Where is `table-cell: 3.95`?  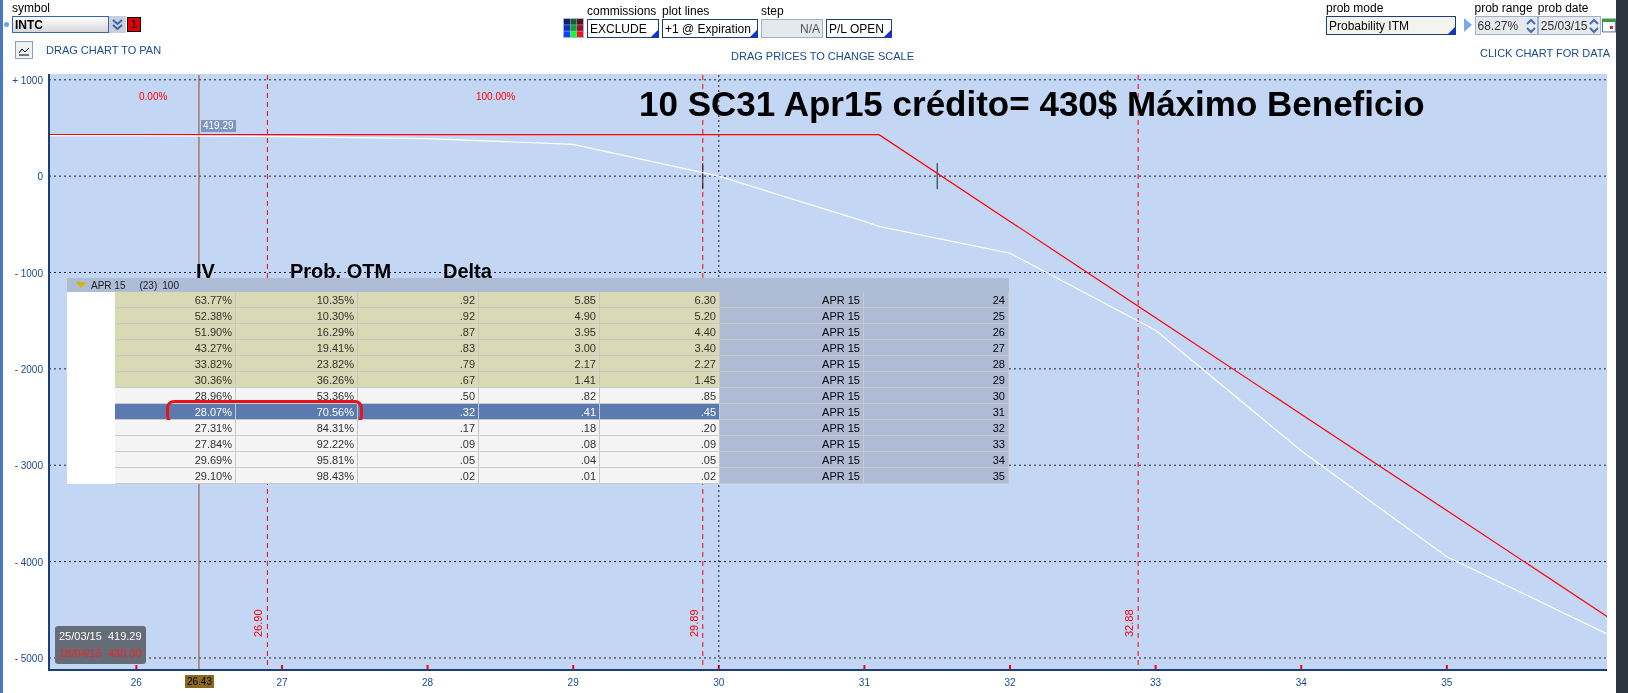
table-cell: 3.95 is located at coordinates (539, 332).